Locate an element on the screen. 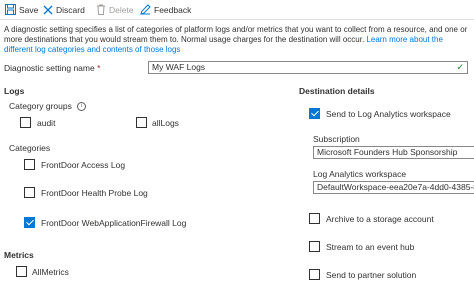 This screenshot has width=474, height=296. categories-label: Categories is located at coordinates (30, 148).